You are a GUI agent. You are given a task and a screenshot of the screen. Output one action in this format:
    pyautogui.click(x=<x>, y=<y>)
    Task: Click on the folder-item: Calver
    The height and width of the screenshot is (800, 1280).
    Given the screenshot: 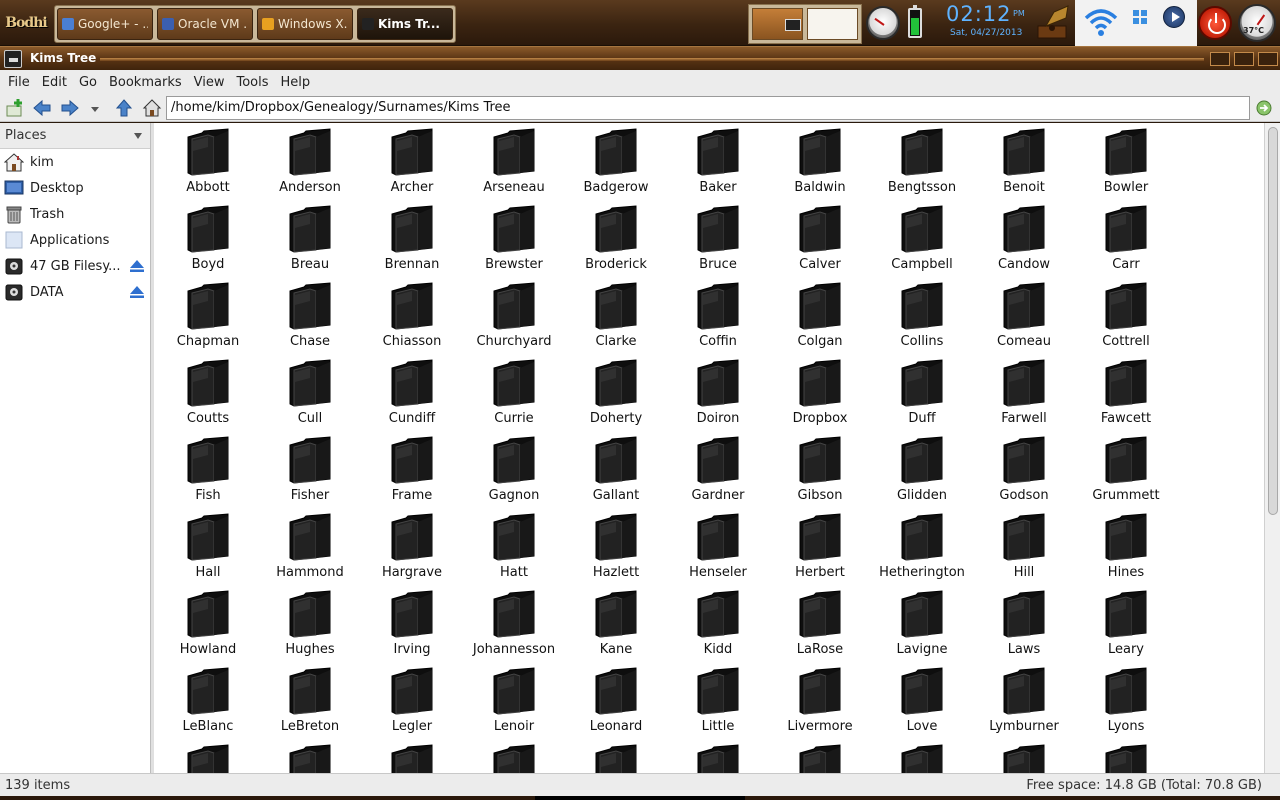 What is the action you would take?
    pyautogui.click(x=820, y=242)
    